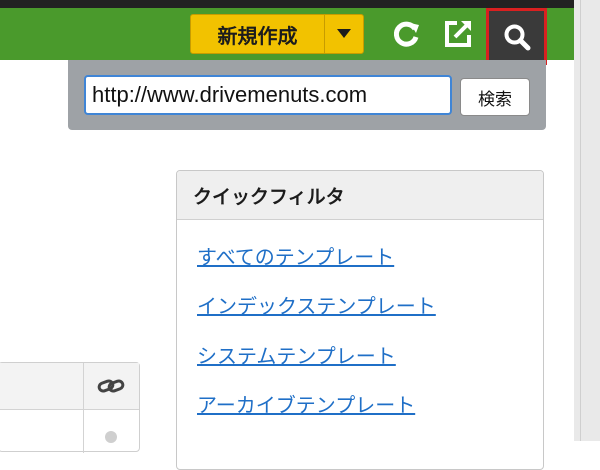 The height and width of the screenshot is (470, 600). I want to click on external-link-icon, so click(458, 34).